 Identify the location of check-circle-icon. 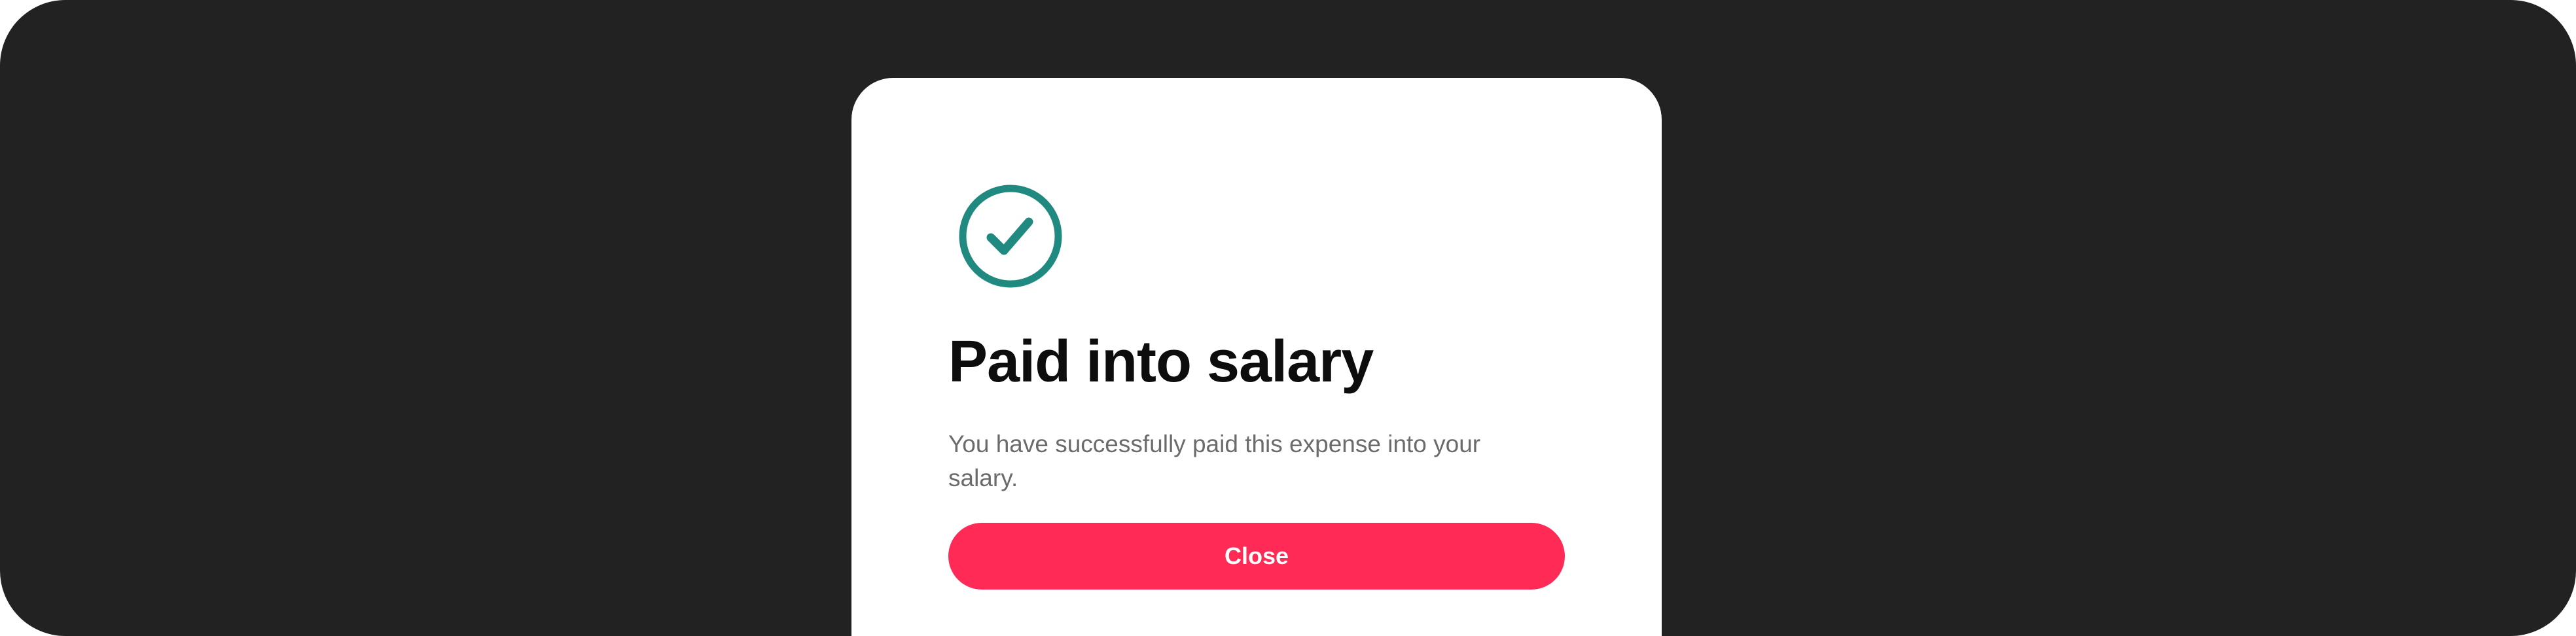
(1010, 237).